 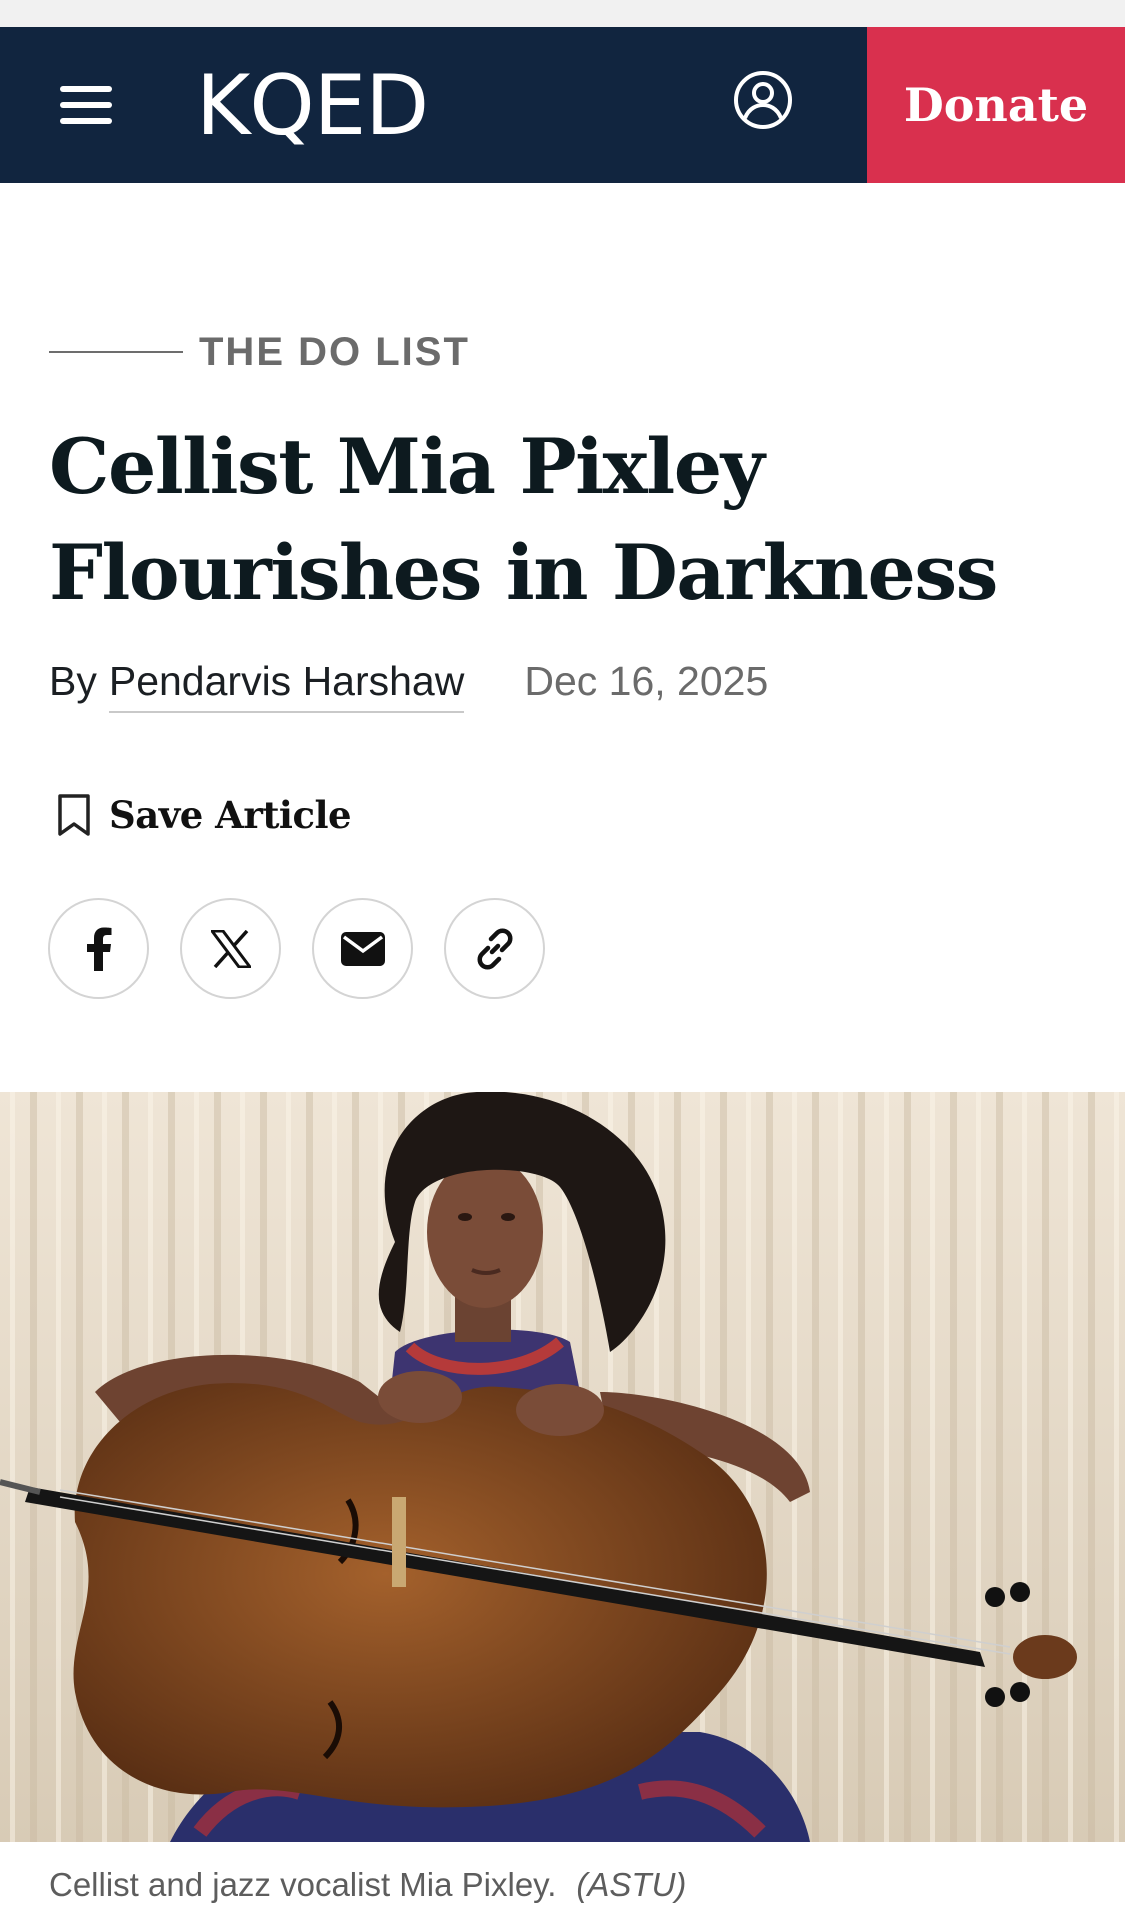 I want to click on share-email-button, so click(x=362, y=948).